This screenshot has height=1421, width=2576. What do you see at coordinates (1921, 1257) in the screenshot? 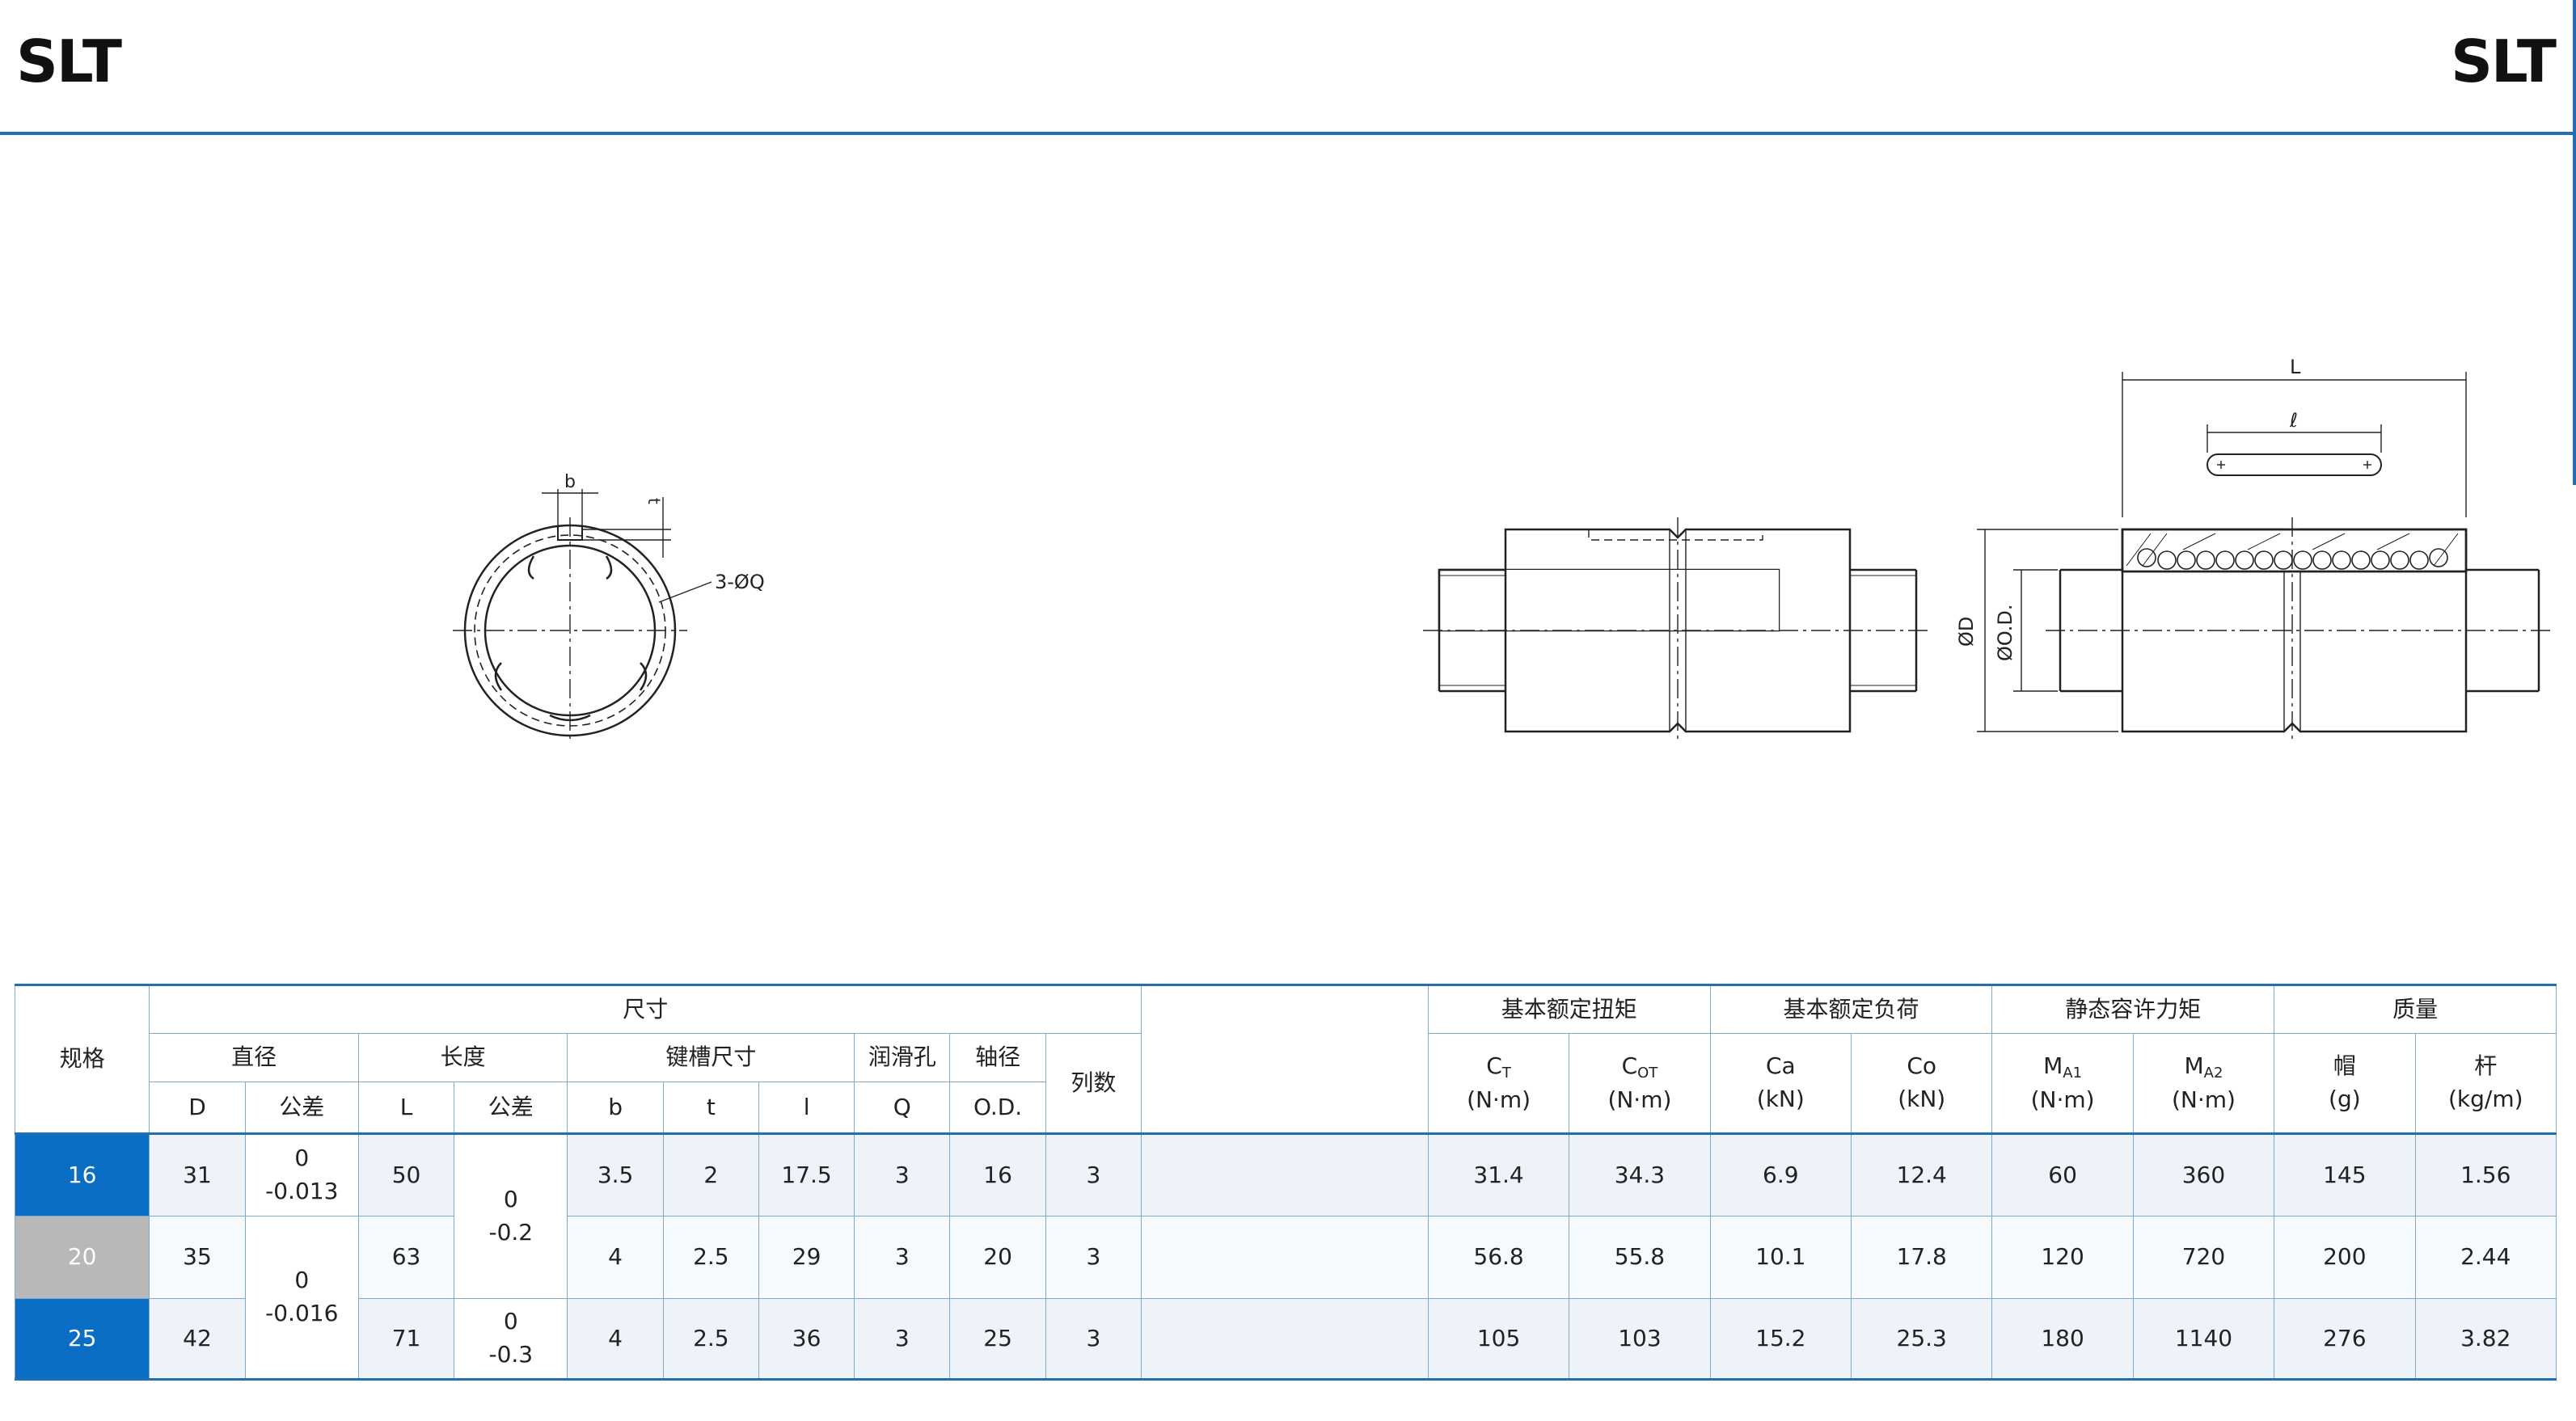
I see `cell-Co: 17.8` at bounding box center [1921, 1257].